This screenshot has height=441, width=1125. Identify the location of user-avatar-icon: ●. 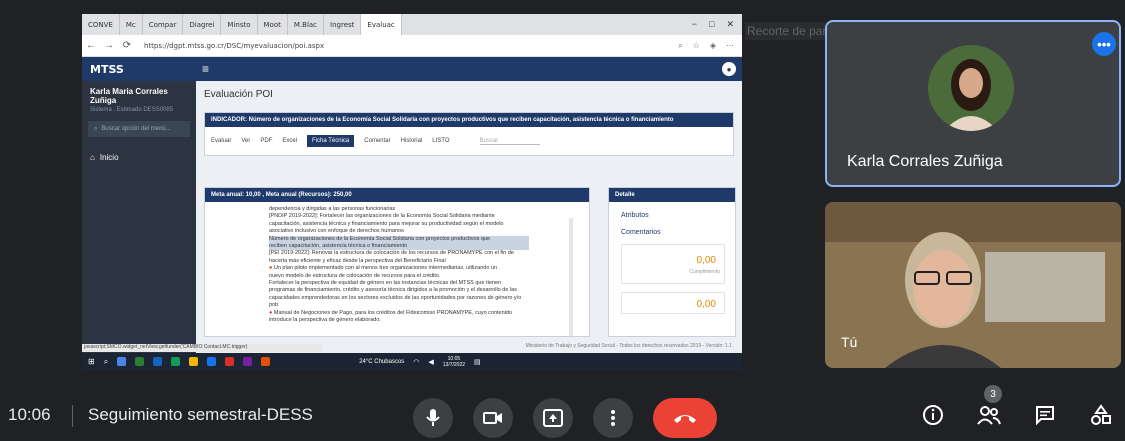
(729, 69).